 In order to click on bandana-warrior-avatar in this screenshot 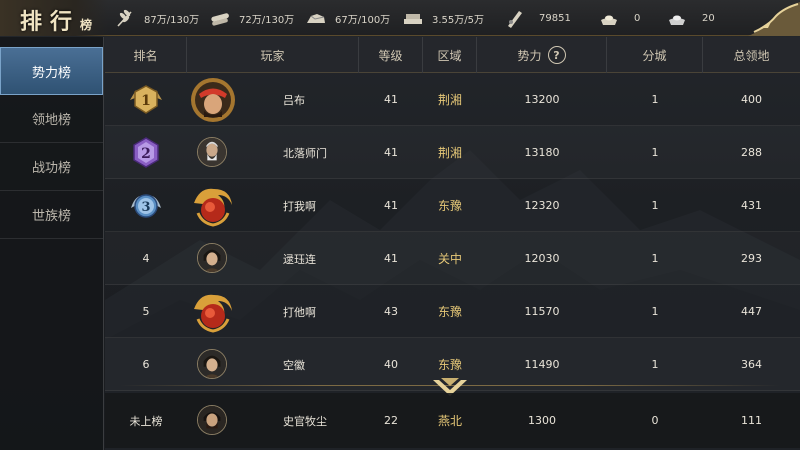, I will do `click(213, 100)`.